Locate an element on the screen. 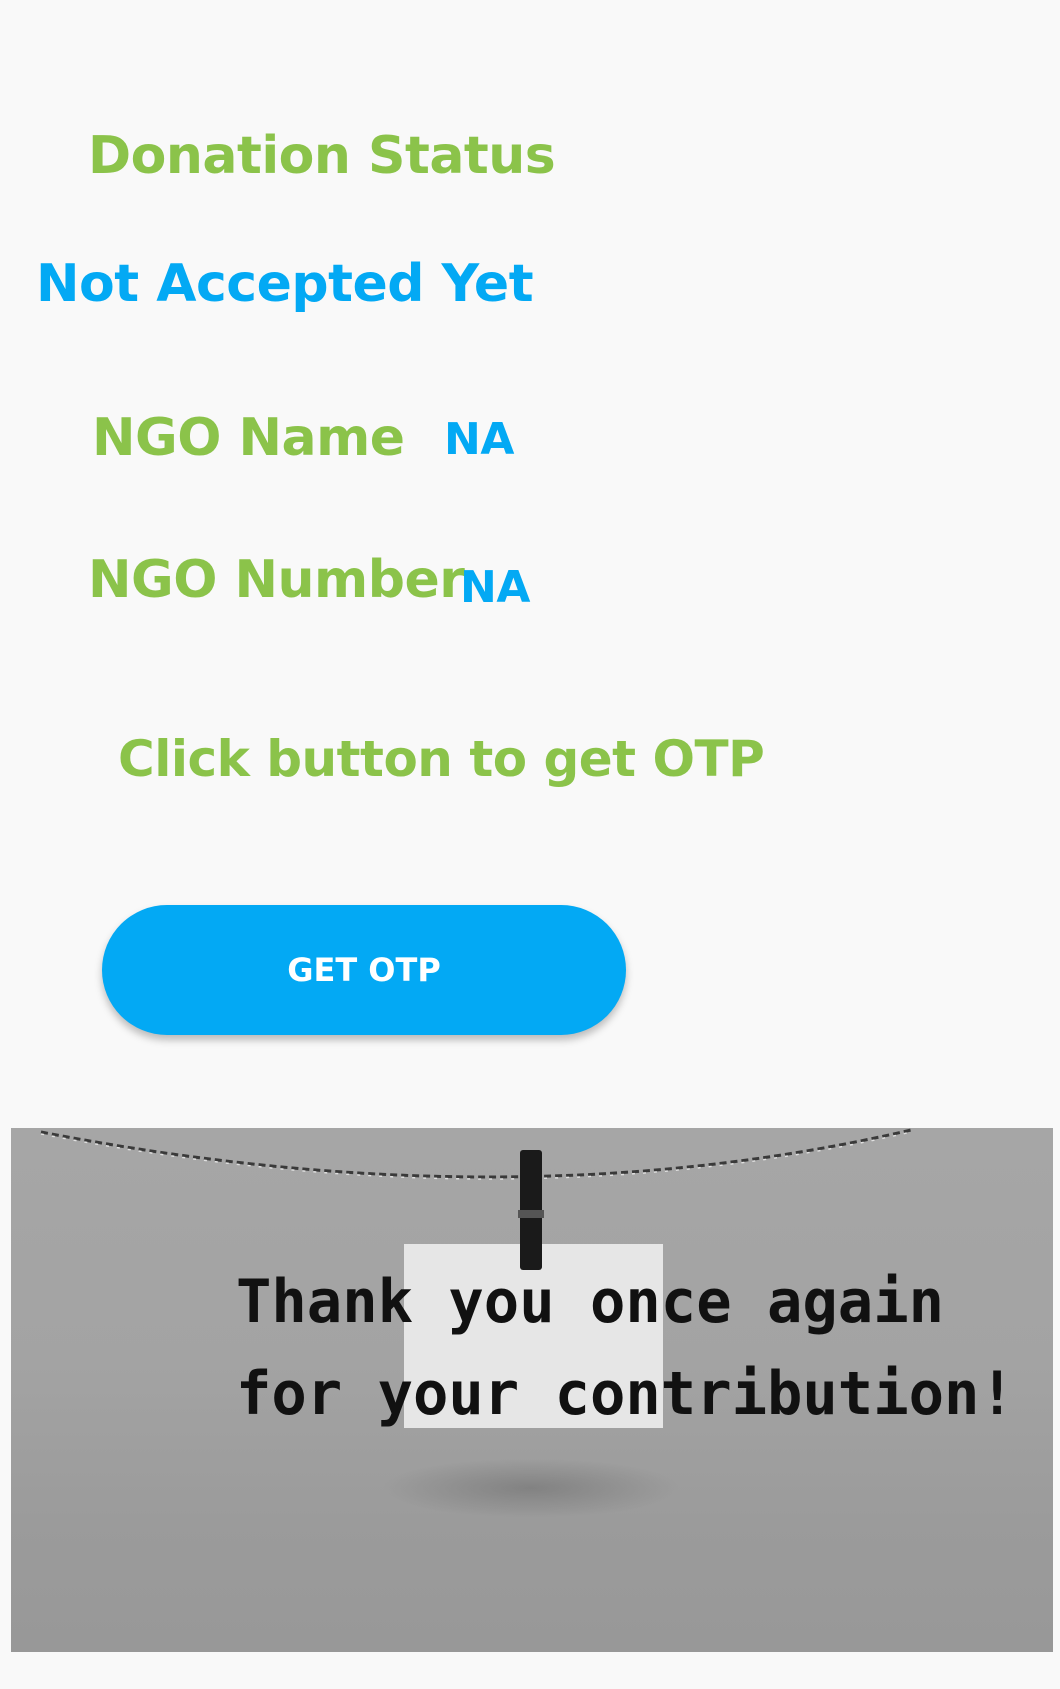 Image resolution: width=1060 pixels, height=1689 pixels. ngo-number-label: NGO Number is located at coordinates (276, 580).